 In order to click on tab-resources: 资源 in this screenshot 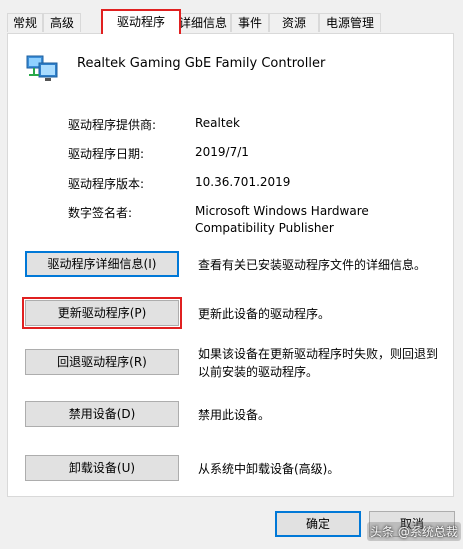, I will do `click(294, 22)`.